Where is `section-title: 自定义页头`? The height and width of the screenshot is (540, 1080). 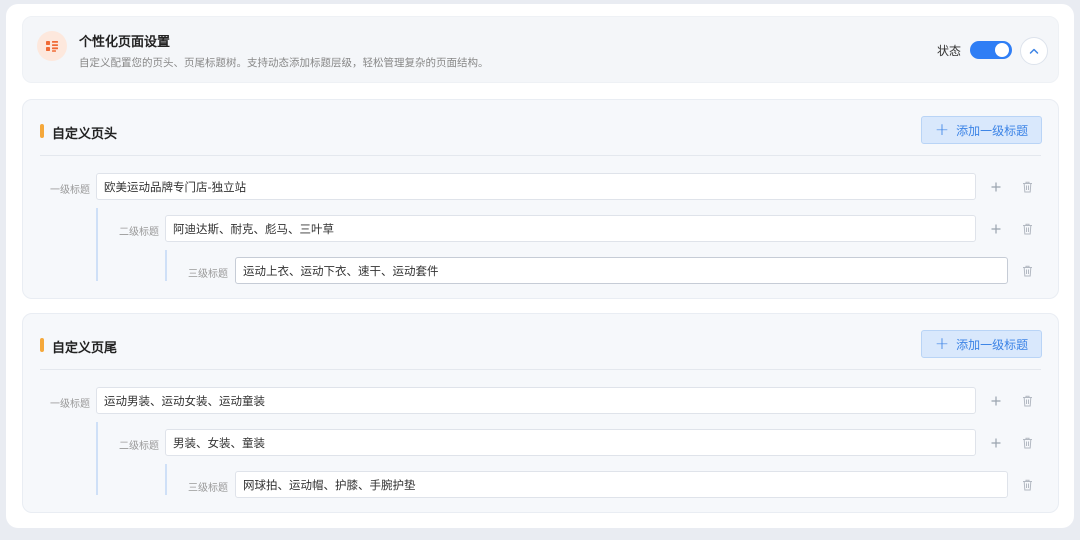 section-title: 自定义页头 is located at coordinates (85, 134).